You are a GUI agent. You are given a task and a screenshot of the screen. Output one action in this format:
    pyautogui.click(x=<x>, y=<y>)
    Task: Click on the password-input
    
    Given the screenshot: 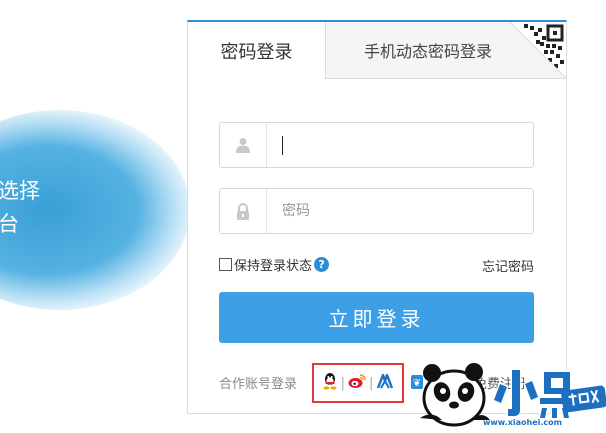 What is the action you would take?
    pyautogui.click(x=400, y=211)
    